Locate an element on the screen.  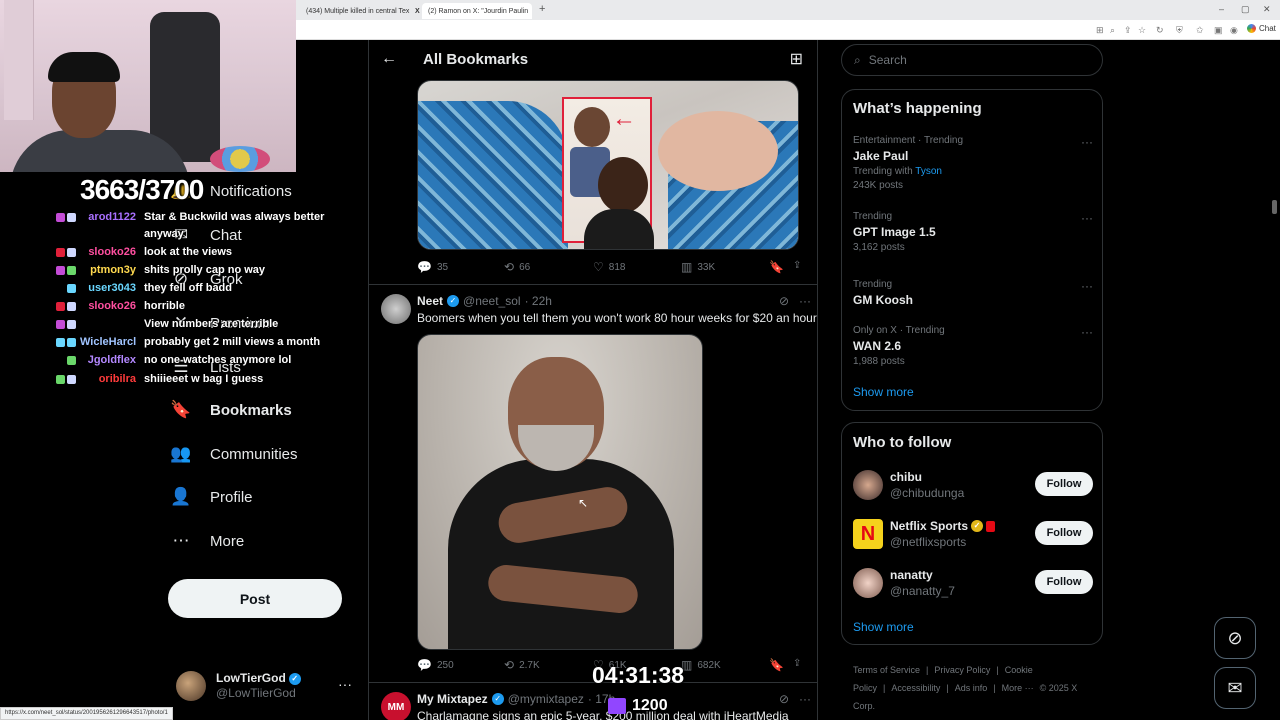
view-count: 33K is located at coordinates (706, 267).